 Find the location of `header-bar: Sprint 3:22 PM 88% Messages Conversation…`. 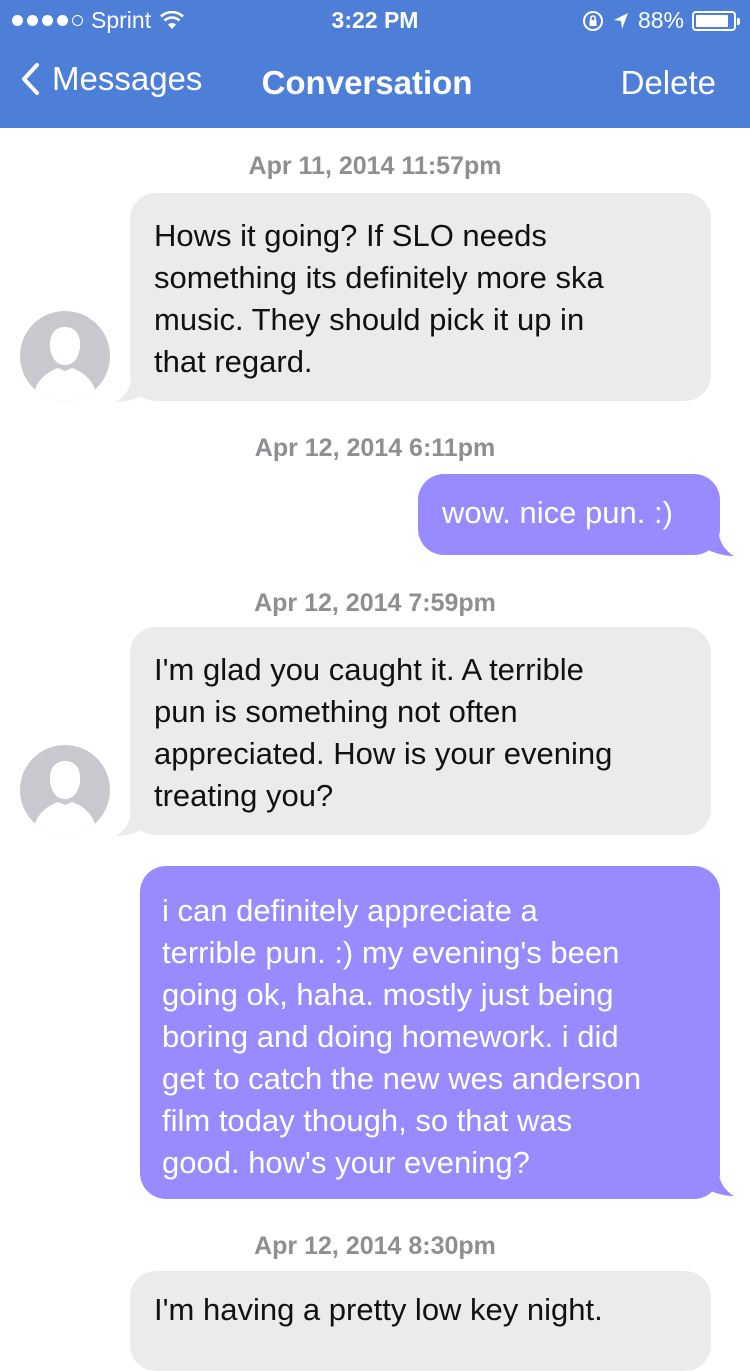

header-bar: Sprint 3:22 PM 88% Messages Conversation… is located at coordinates (375, 64).